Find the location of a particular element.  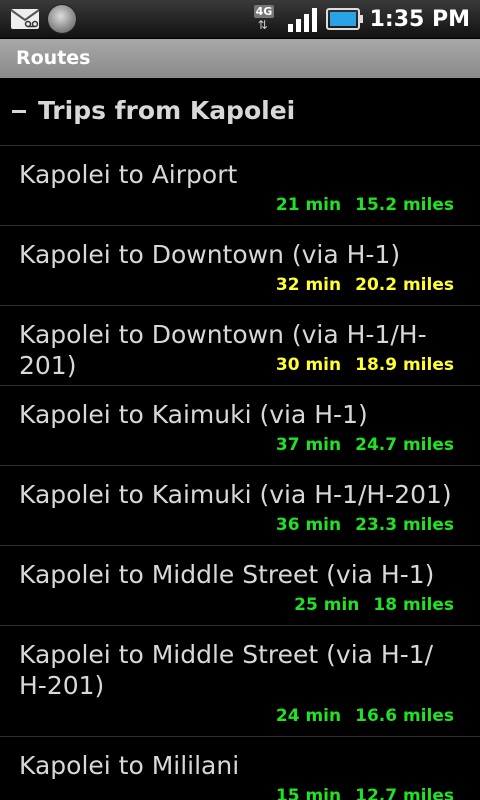

route-name: Kapolei to Kaimuki (via H-1) is located at coordinates (193, 414).